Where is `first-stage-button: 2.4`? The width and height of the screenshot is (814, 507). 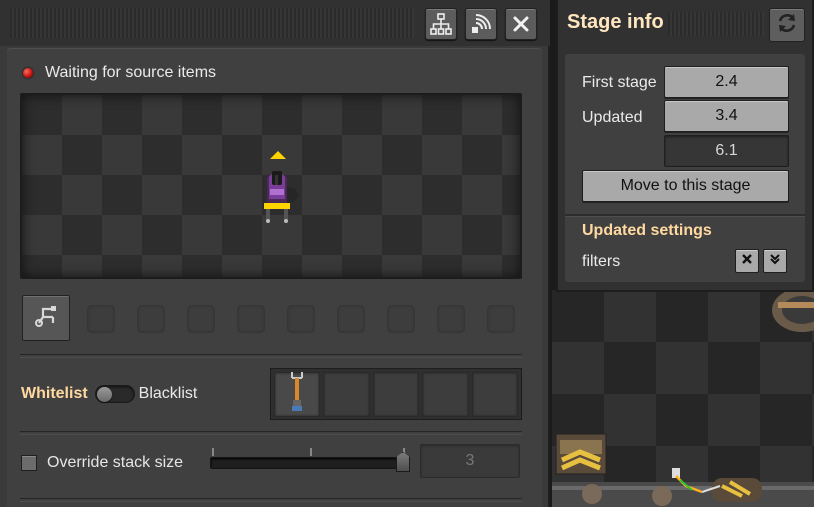
first-stage-button: 2.4 is located at coordinates (726, 82).